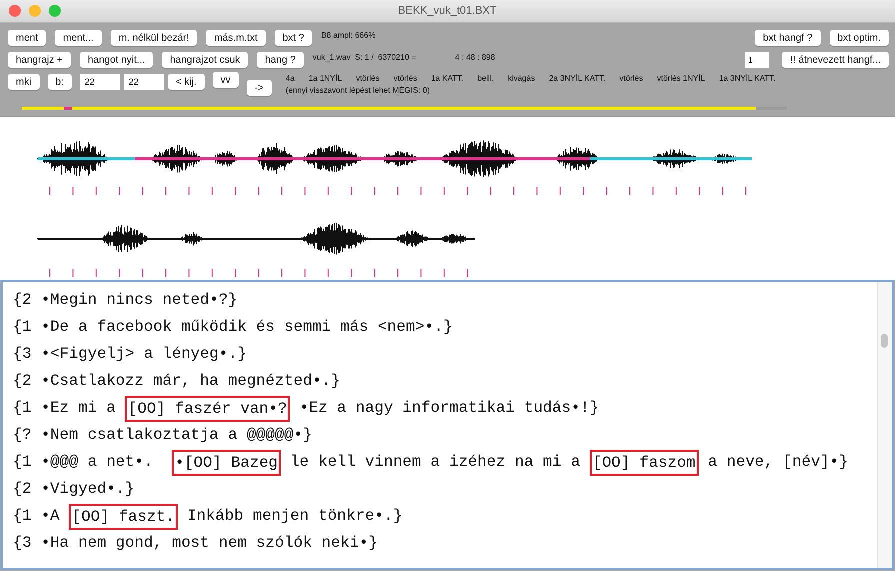 This screenshot has height=571, width=895. Describe the element at coordinates (15, 11) in the screenshot. I see `close-icon` at that location.